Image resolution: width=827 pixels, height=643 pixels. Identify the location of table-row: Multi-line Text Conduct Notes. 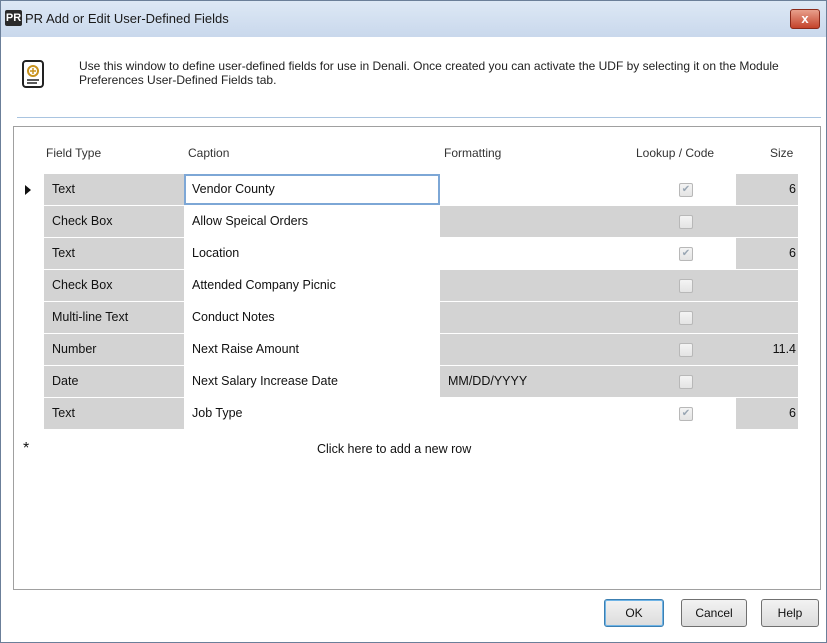
(417, 318).